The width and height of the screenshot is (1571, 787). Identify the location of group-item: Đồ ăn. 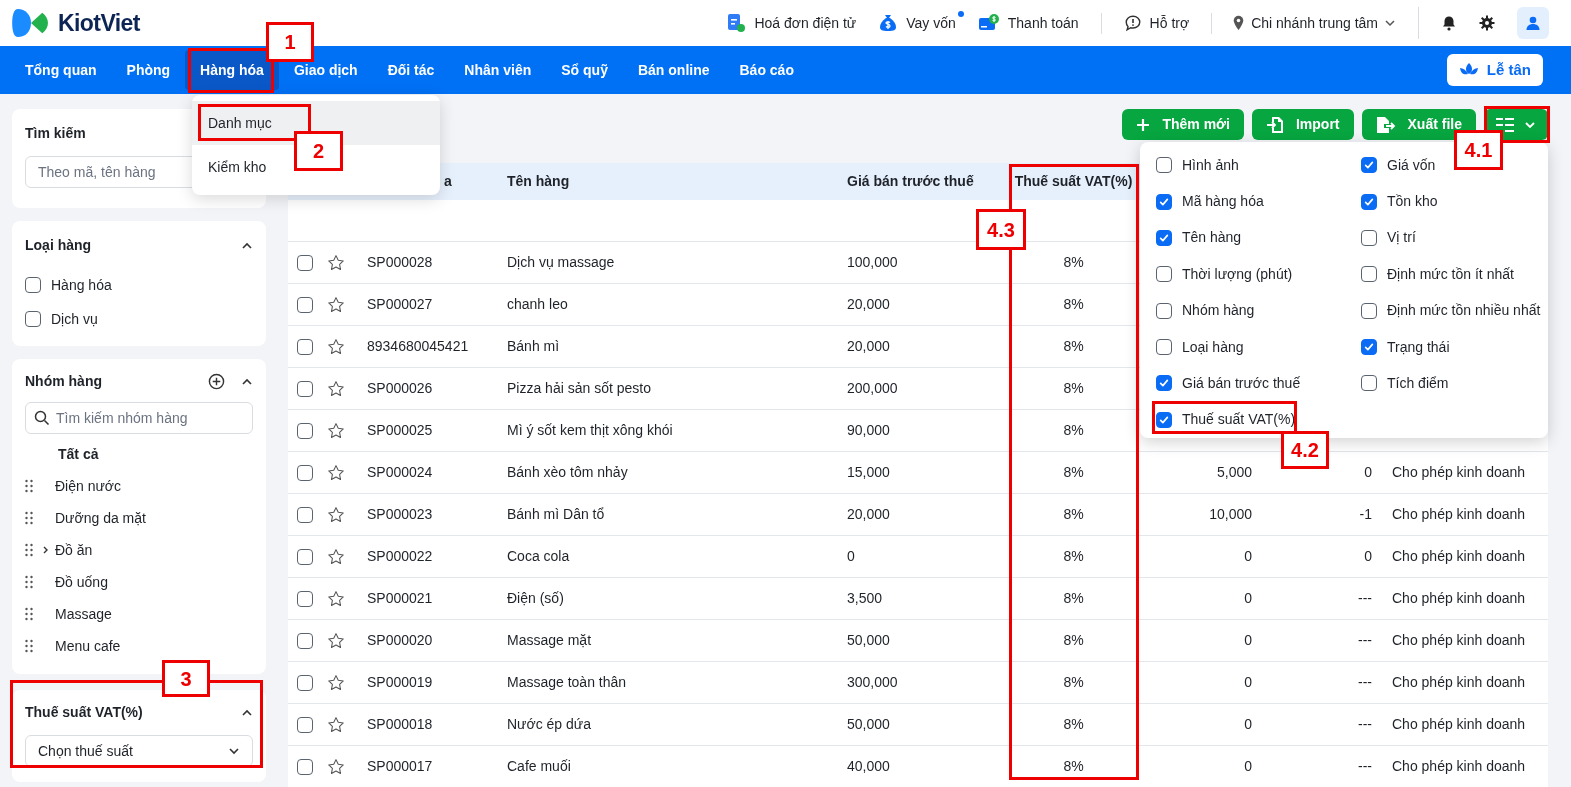
(74, 550).